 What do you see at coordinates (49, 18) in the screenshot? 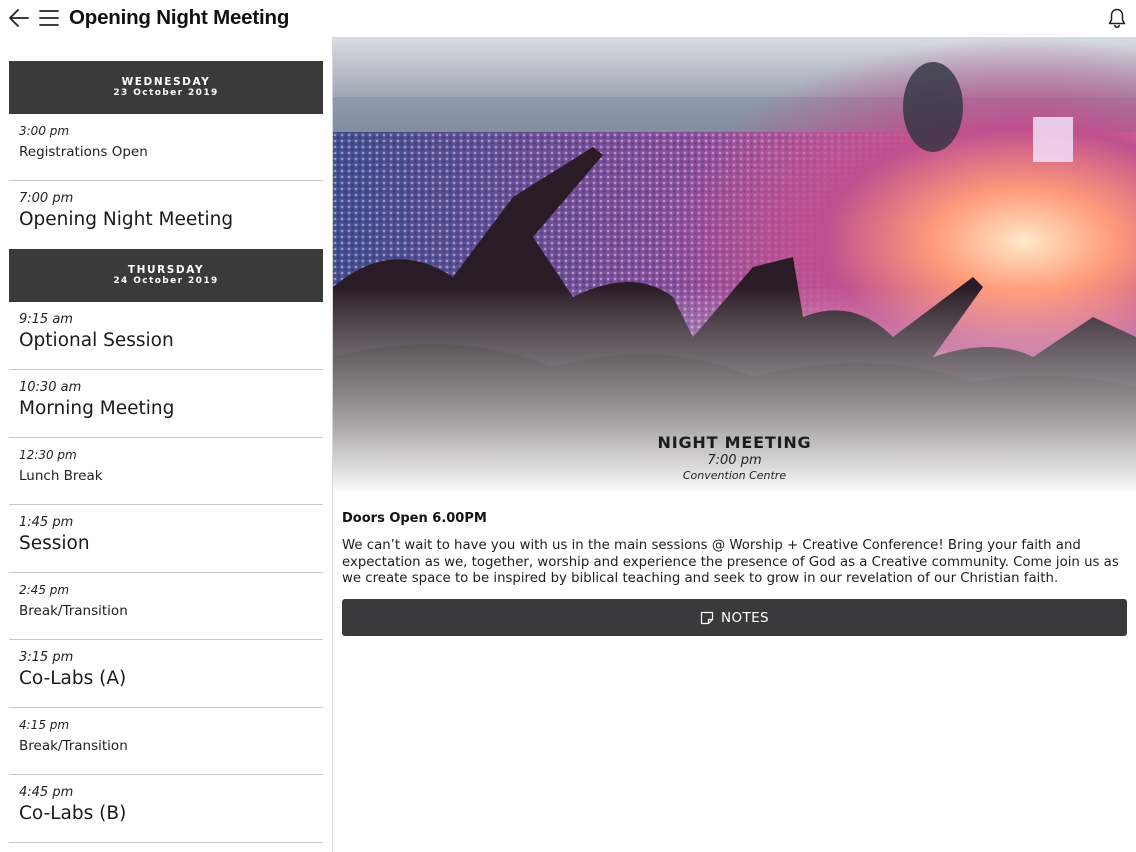
I see `hamburger-menu-icon` at bounding box center [49, 18].